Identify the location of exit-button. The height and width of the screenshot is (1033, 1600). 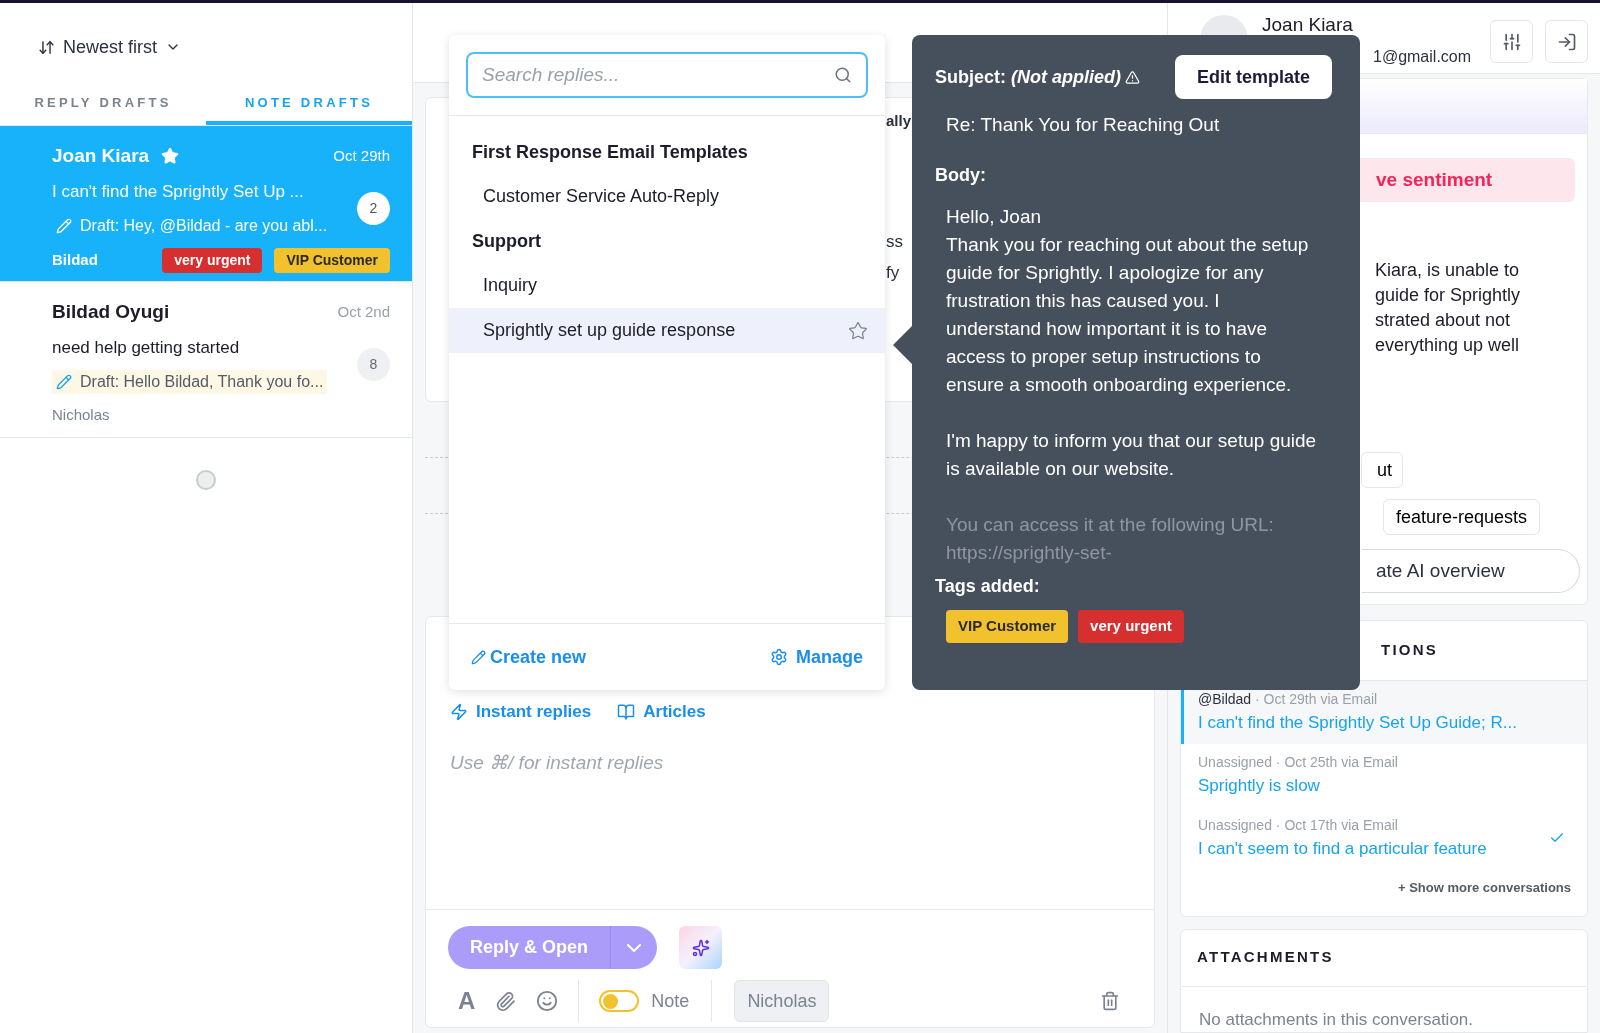
(1566, 41).